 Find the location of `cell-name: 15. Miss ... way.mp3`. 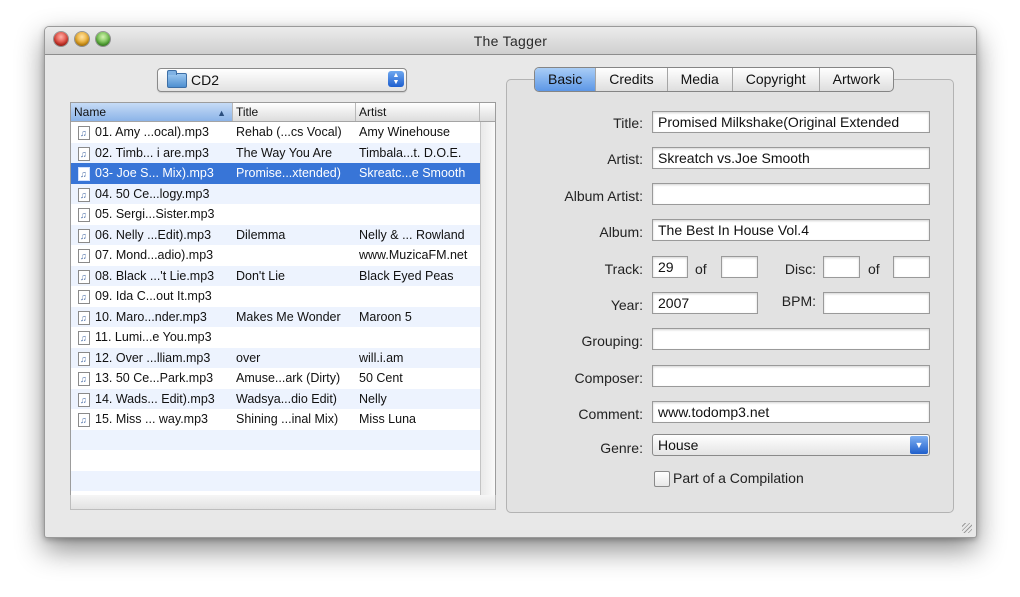

cell-name: 15. Miss ... way.mp3 is located at coordinates (151, 419).